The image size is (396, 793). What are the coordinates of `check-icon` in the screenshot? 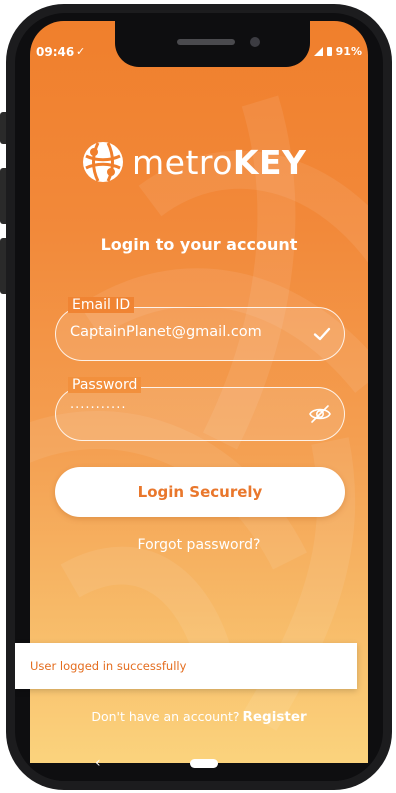 It's located at (322, 334).